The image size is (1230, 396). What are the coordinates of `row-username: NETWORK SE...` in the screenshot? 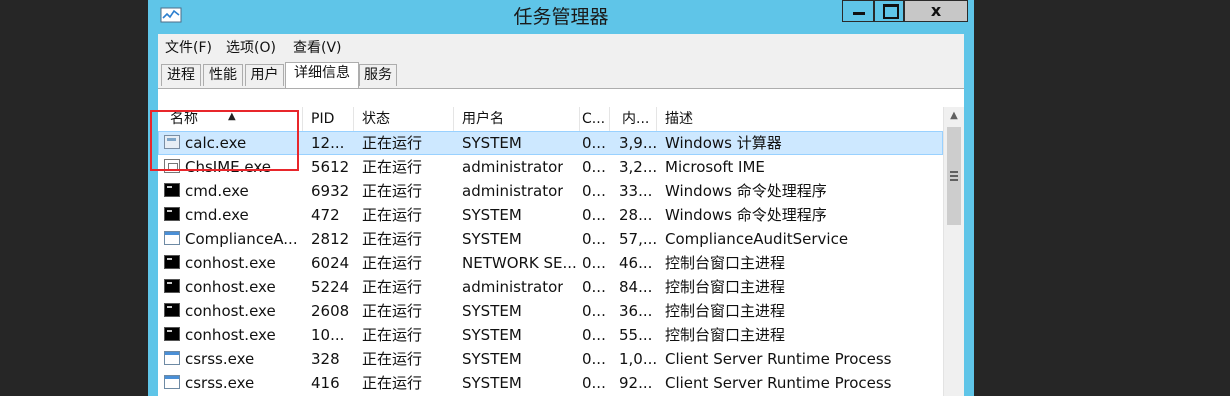 It's located at (519, 263).